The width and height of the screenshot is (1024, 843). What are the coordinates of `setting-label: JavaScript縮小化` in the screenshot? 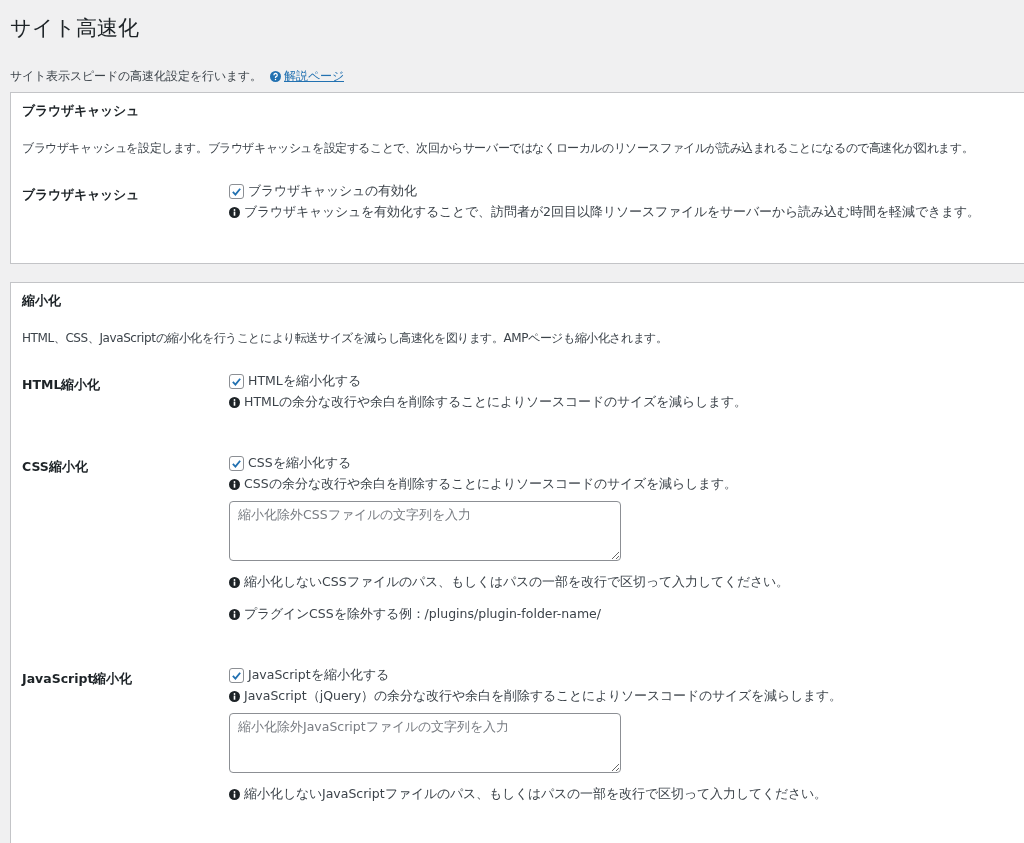 It's located at (78, 679).